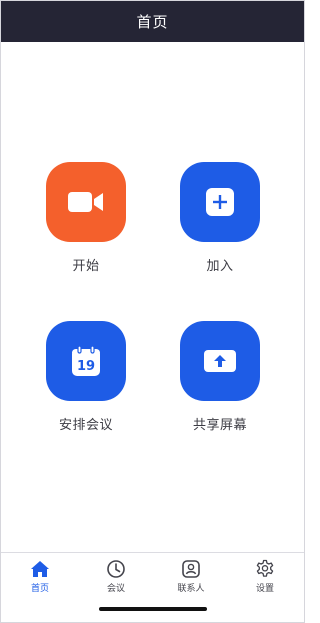 This screenshot has width=320, height=623. I want to click on join-meeting-label: 加入, so click(220, 266).